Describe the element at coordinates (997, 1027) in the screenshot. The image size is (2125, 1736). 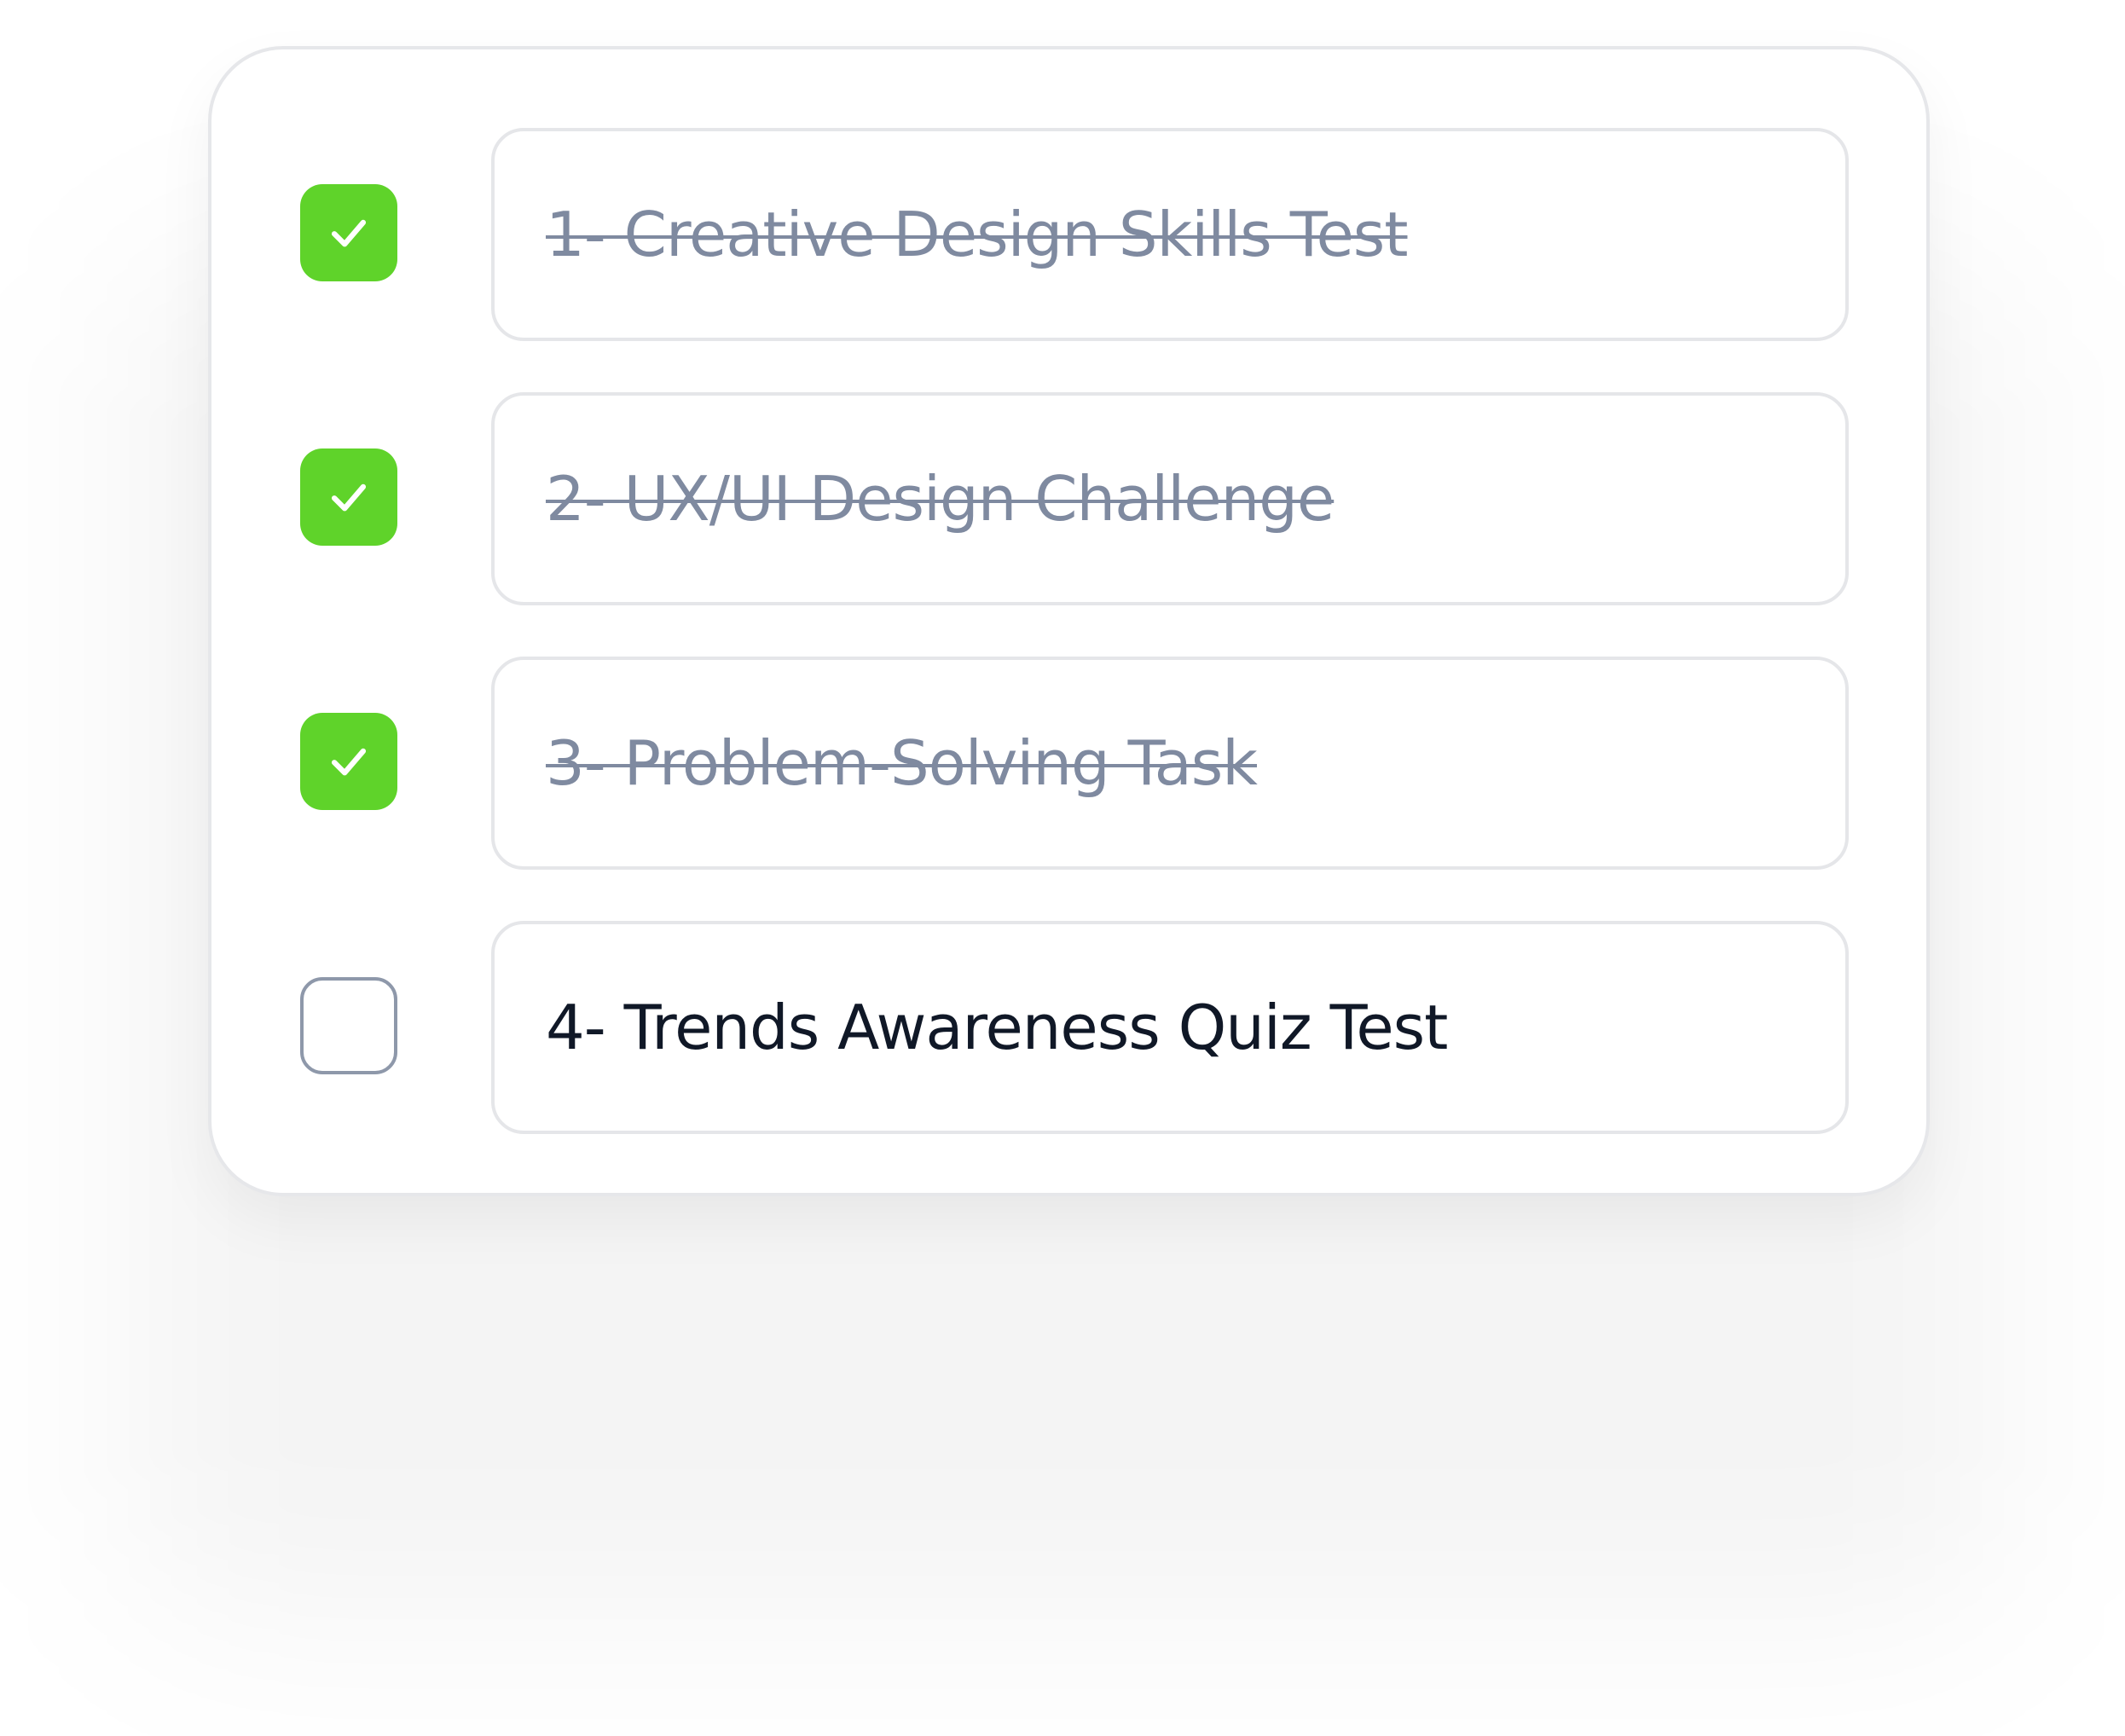
I see `task-4-label: 4- Trends Awareness Quiz Test` at that location.